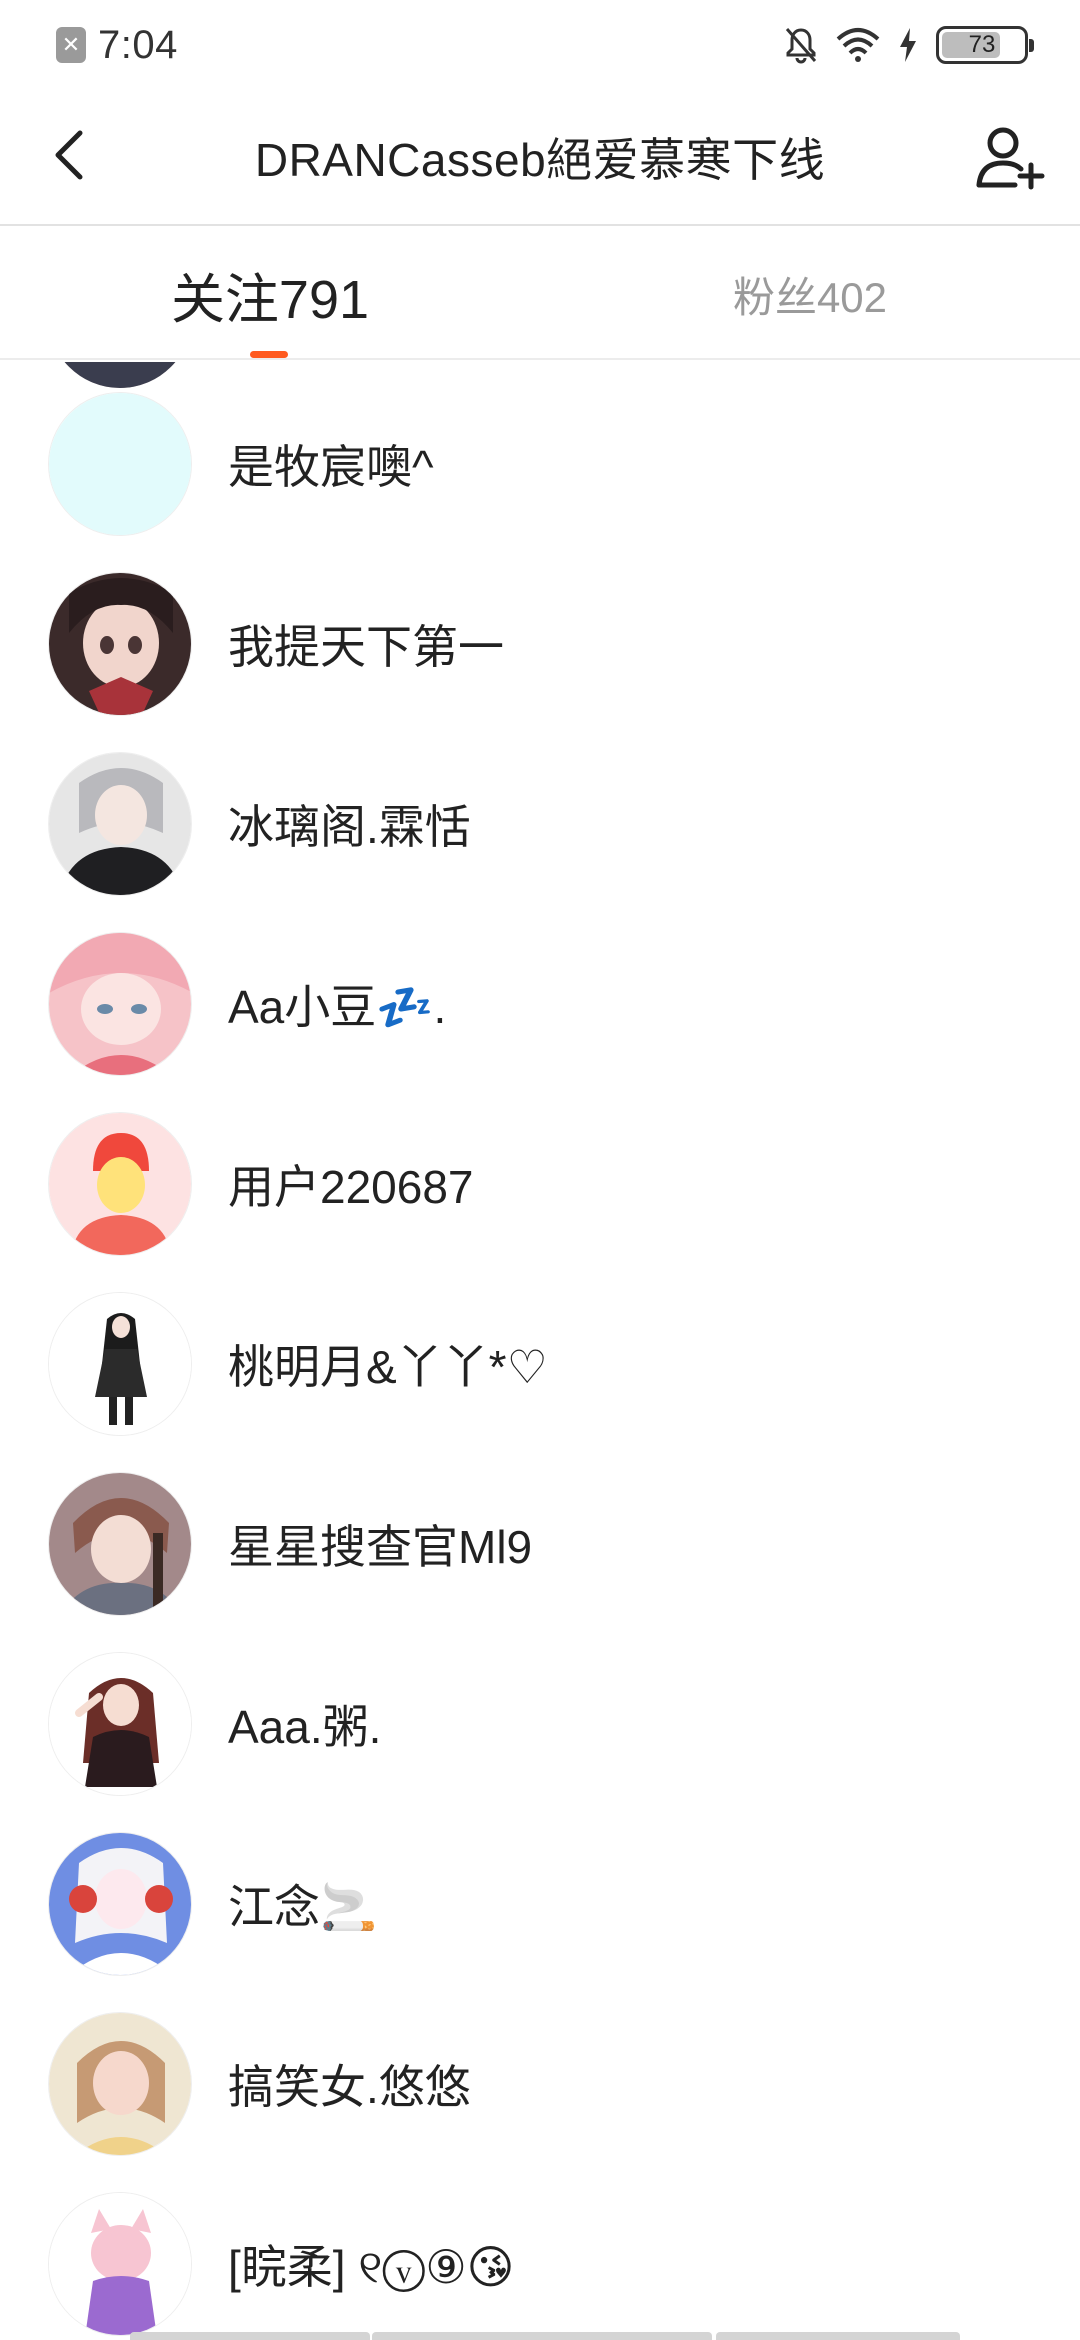 This screenshot has height=2340, width=1080. Describe the element at coordinates (388, 1364) in the screenshot. I see `username: 桃明月&丫丫*♡` at that location.